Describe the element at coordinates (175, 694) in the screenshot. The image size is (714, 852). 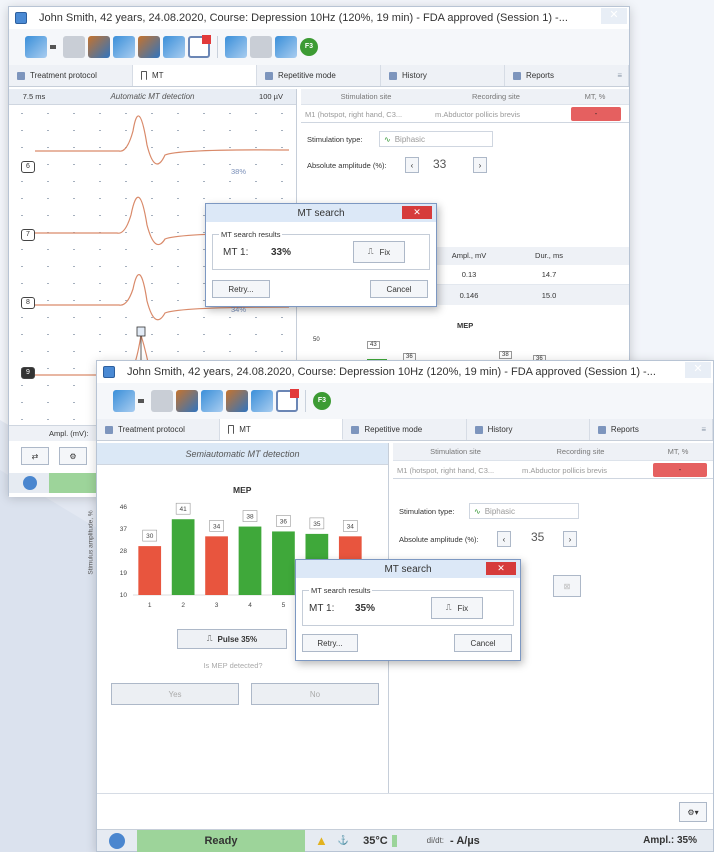
I see `yes-button: Yes` at that location.